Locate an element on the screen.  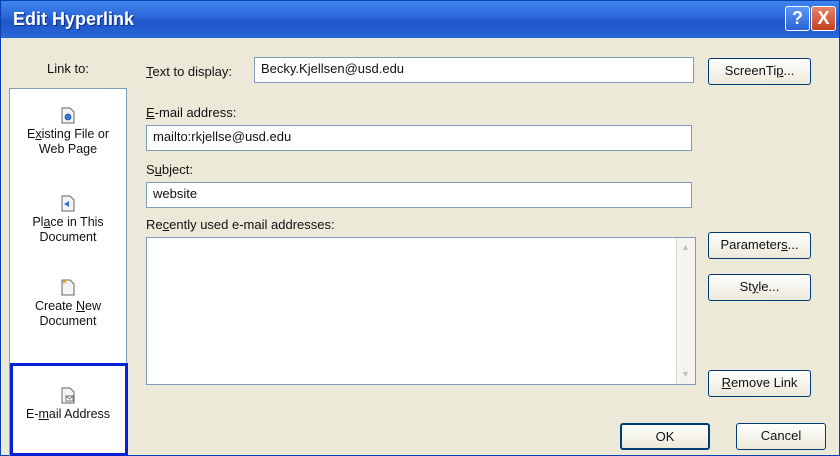
dialog-title: Edit Hyperlink is located at coordinates (74, 19).